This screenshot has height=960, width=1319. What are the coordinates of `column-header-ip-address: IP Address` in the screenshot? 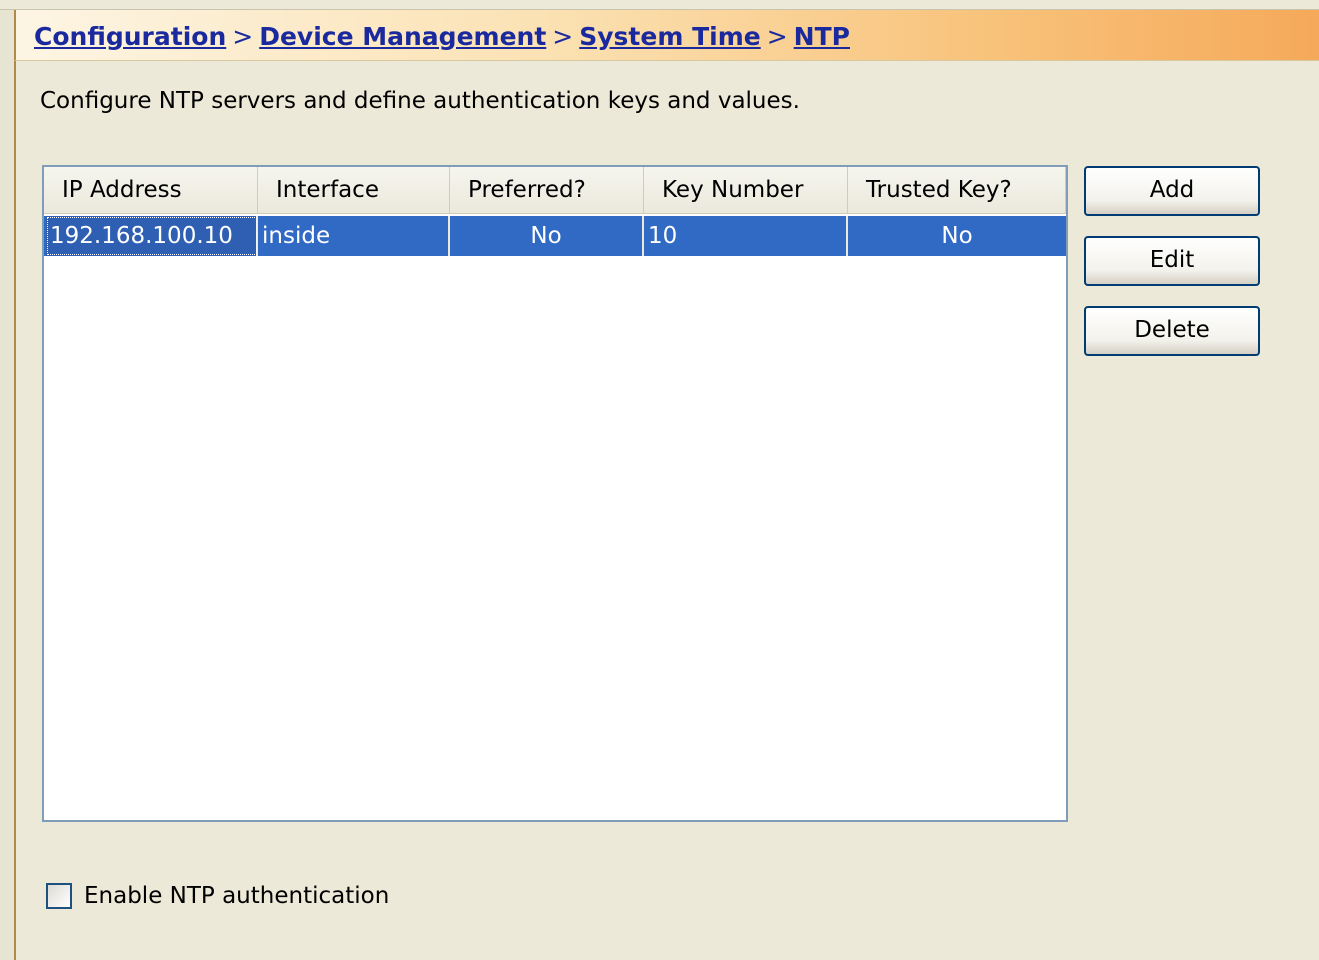 It's located at (151, 190).